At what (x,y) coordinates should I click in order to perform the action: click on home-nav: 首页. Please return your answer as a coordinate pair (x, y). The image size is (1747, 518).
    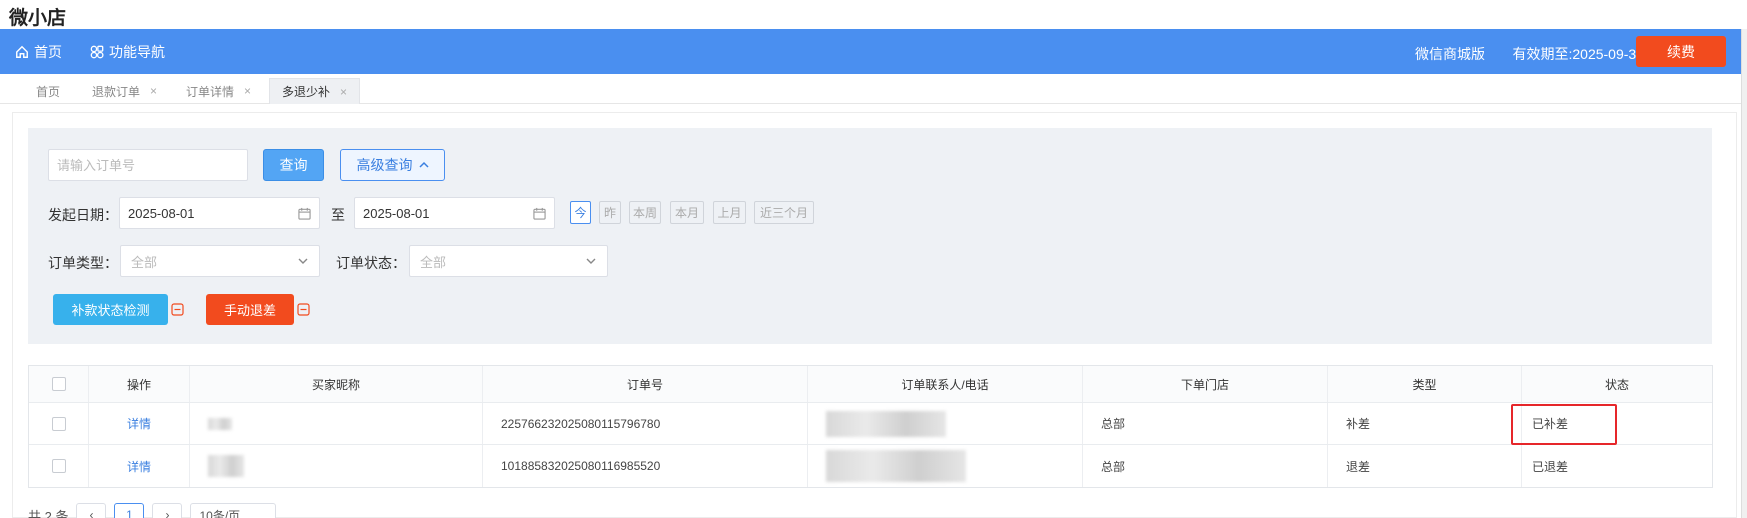
    Looking at the image, I should click on (38, 51).